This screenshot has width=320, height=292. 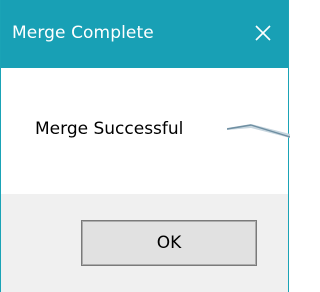 I want to click on dialog-title: Merge Complete, so click(x=83, y=33).